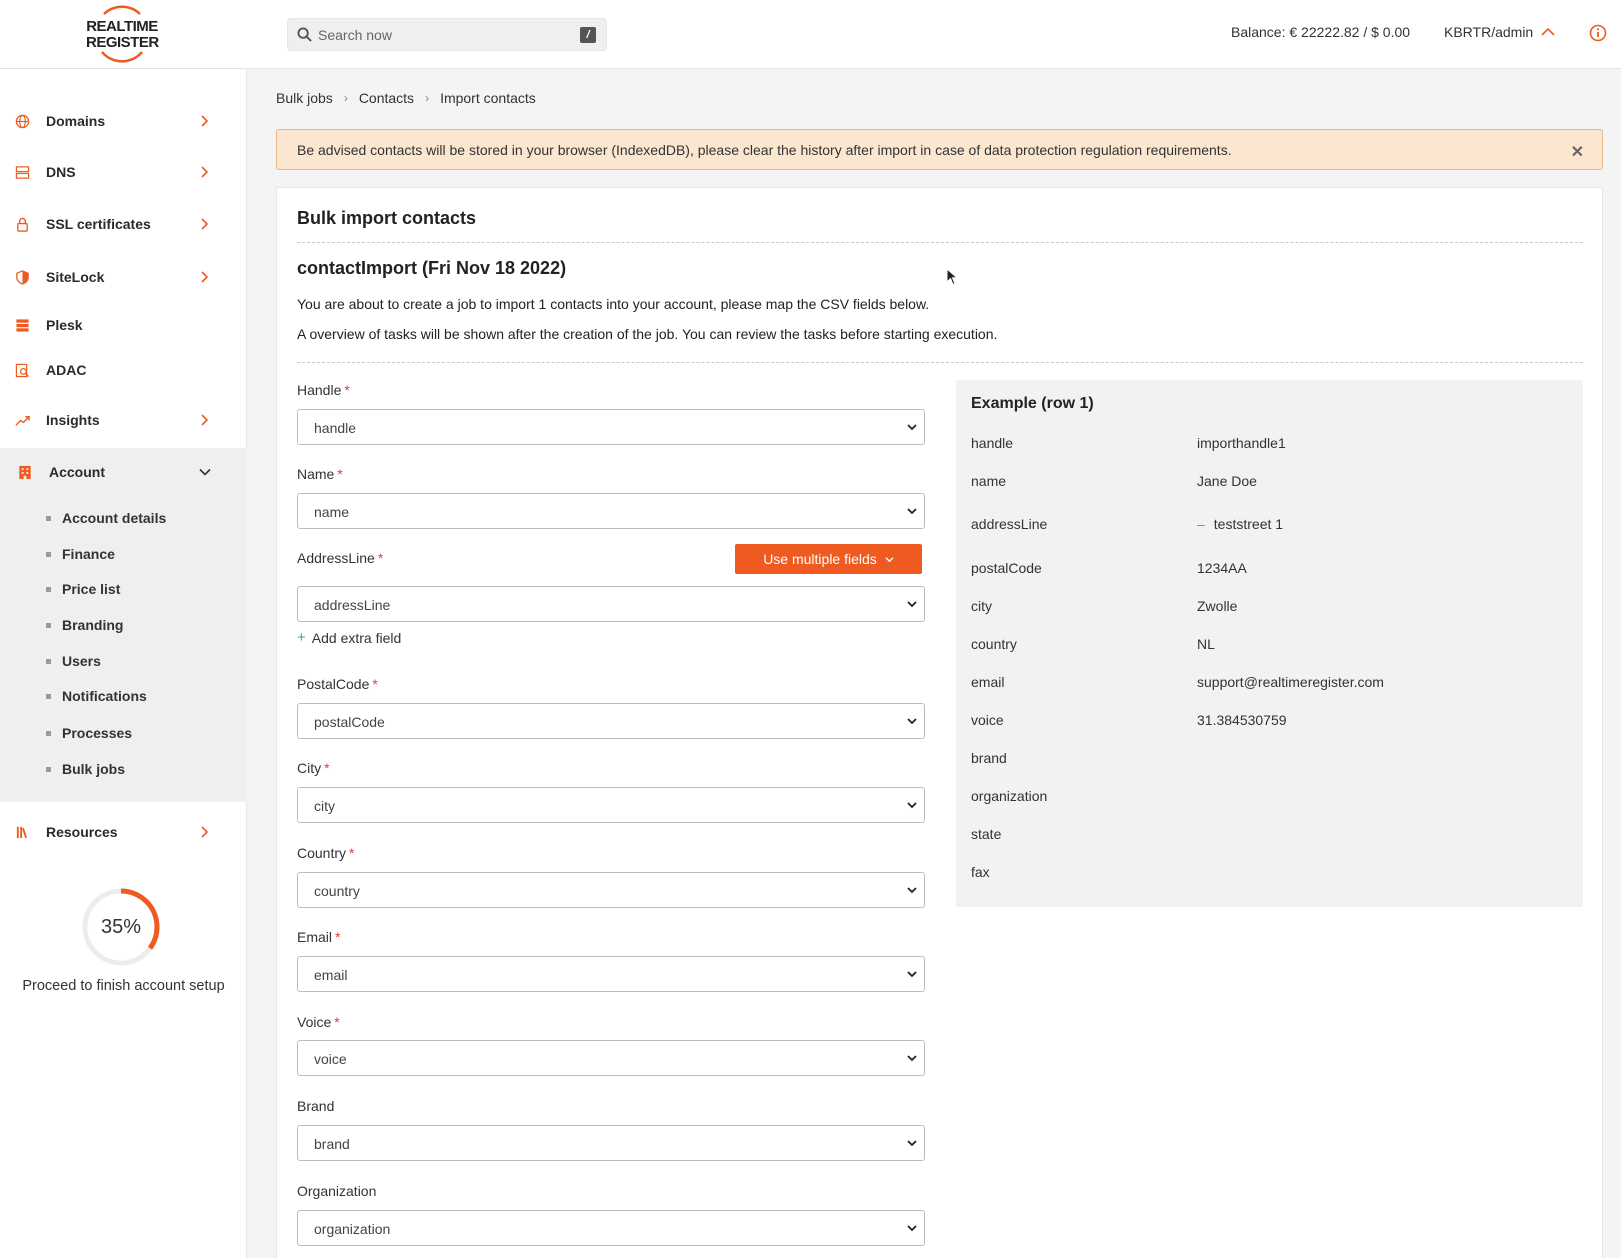 The width and height of the screenshot is (1621, 1258). Describe the element at coordinates (318, 1022) in the screenshot. I see `field-label-voice: Voice *` at that location.